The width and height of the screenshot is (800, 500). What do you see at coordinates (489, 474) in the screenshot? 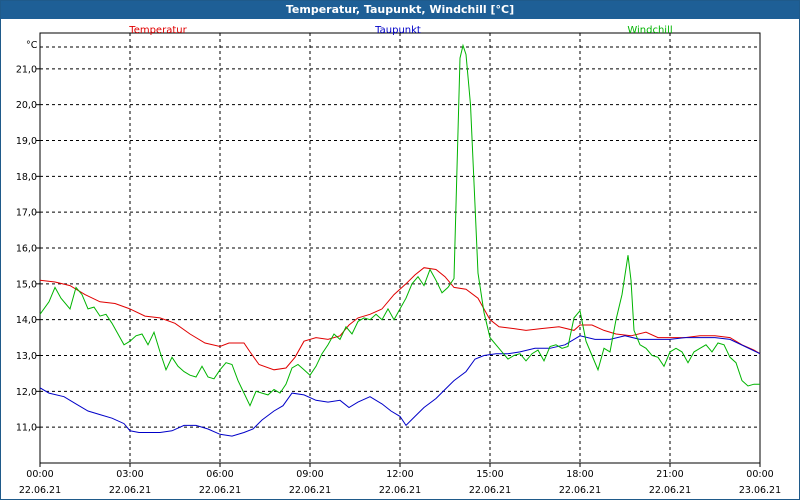
I see `x-tick-time: 15:00` at bounding box center [489, 474].